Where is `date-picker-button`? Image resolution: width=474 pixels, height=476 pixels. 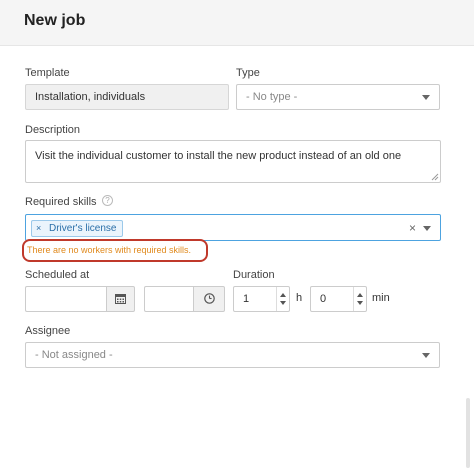
date-picker-button is located at coordinates (120, 299).